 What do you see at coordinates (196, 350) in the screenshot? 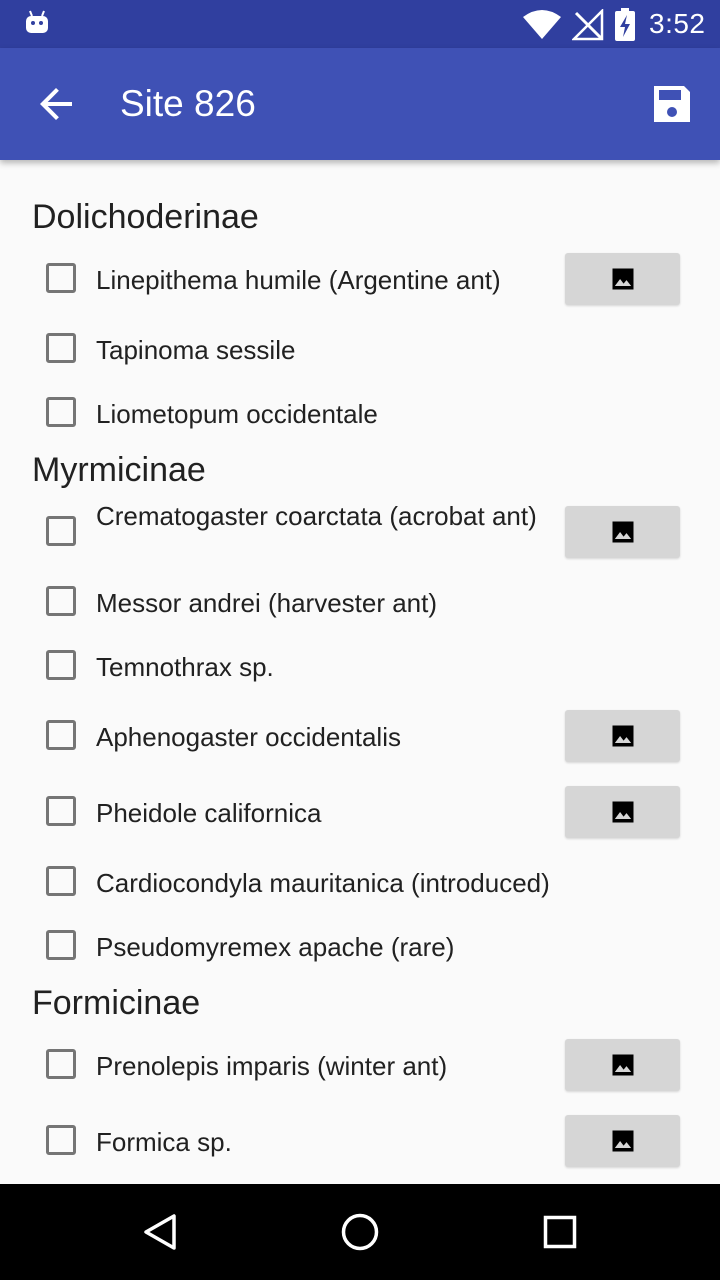
I see `item-label-tapinoma-sessile: Tapinoma sessile` at bounding box center [196, 350].